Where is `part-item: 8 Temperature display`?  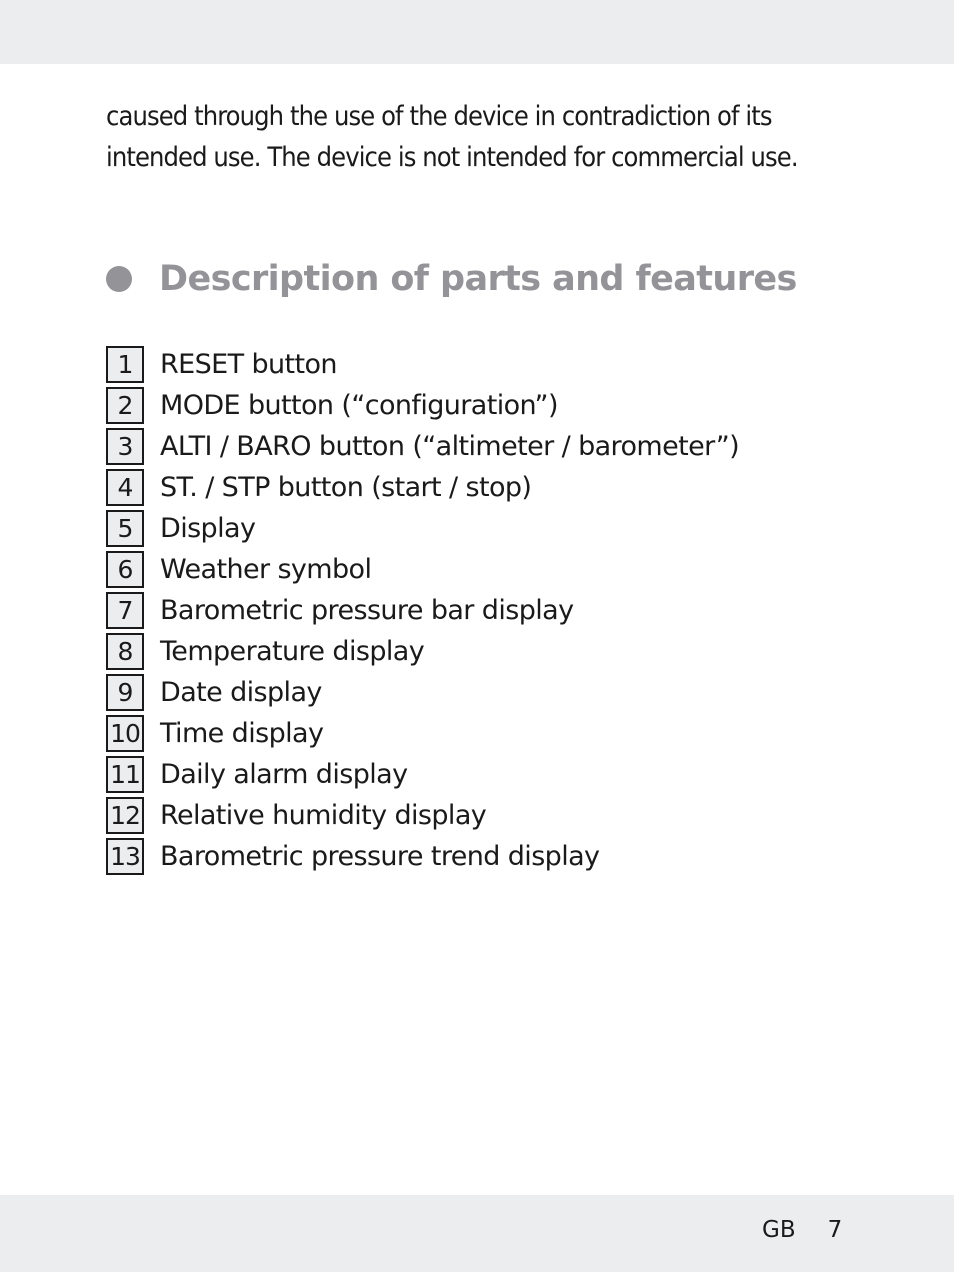
part-item: 8 Temperature display is located at coordinates (422, 651).